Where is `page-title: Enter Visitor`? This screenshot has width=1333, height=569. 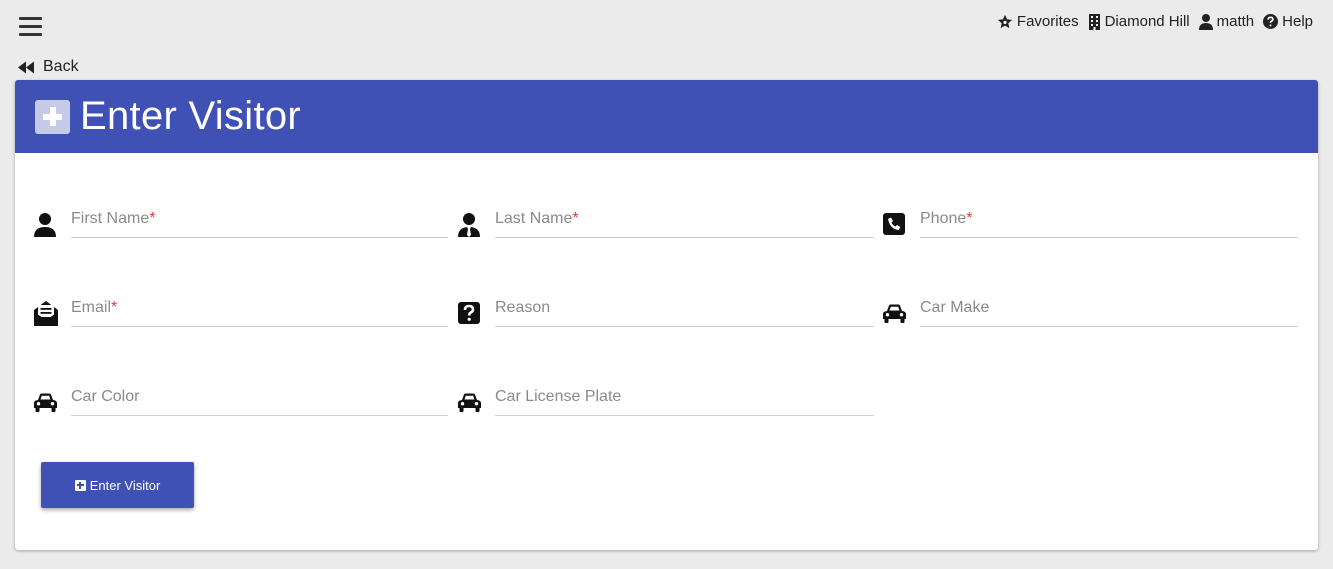
page-title: Enter Visitor is located at coordinates (191, 116).